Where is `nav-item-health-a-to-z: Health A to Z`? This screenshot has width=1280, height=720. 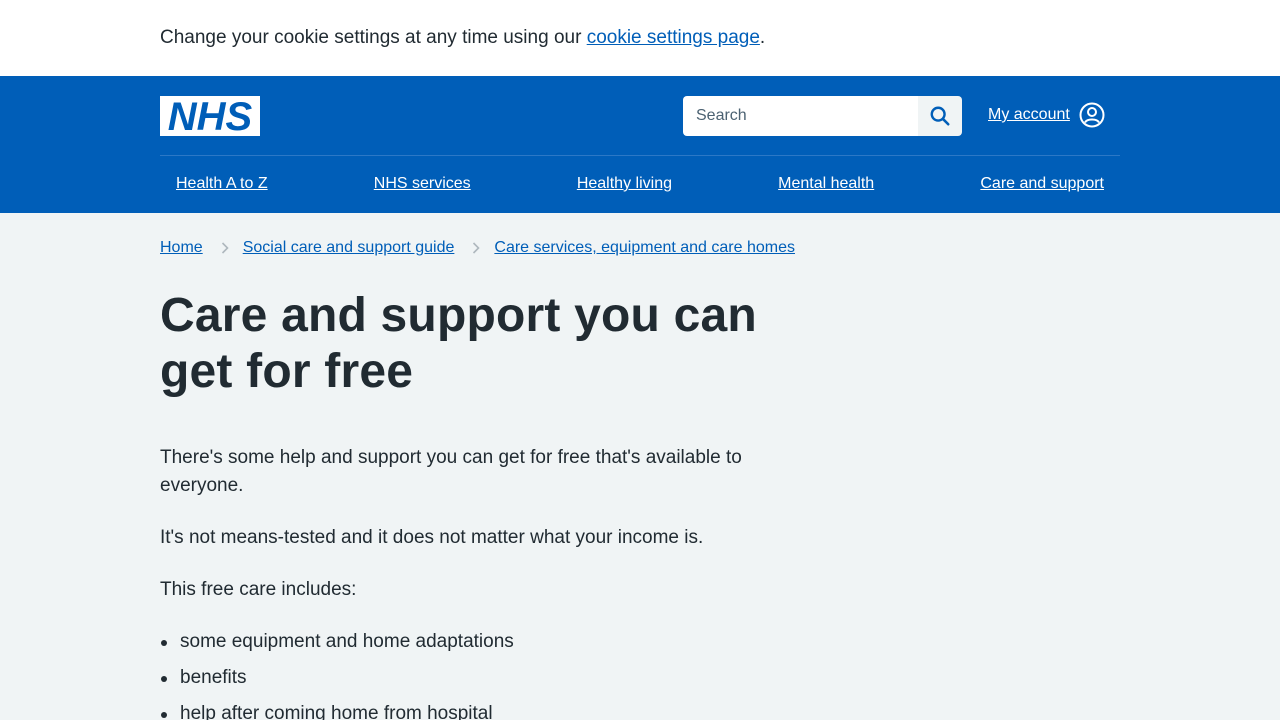
nav-item-health-a-to-z: Health A to Z is located at coordinates (222, 184).